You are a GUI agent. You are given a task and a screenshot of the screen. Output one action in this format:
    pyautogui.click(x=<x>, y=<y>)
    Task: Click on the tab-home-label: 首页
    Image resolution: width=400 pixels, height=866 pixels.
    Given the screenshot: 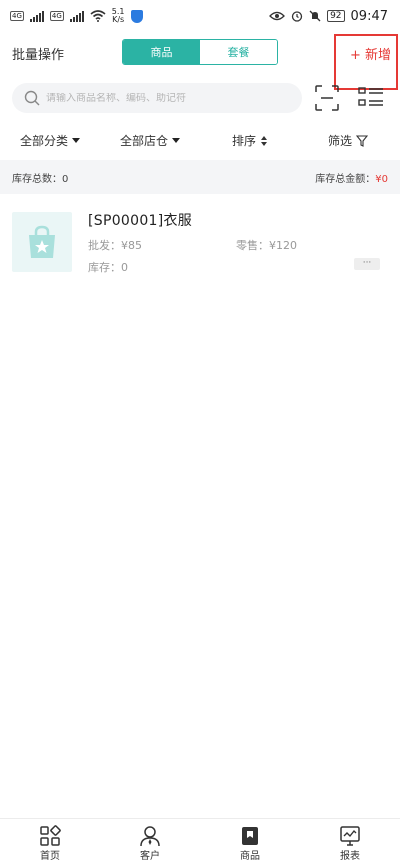 What is the action you would take?
    pyautogui.click(x=50, y=856)
    